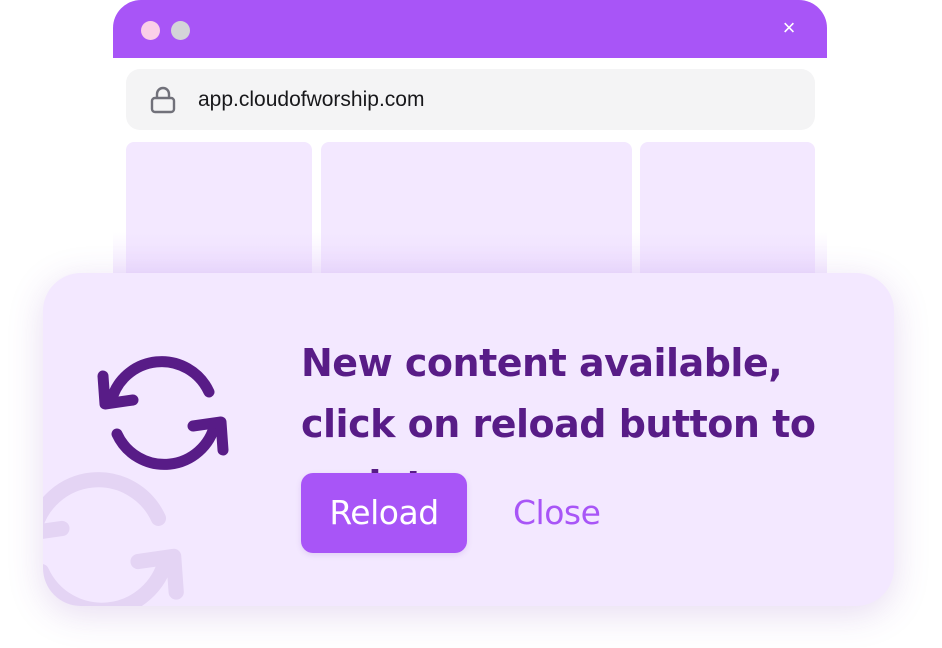  I want to click on browser-titlebar: ×, so click(470, 29).